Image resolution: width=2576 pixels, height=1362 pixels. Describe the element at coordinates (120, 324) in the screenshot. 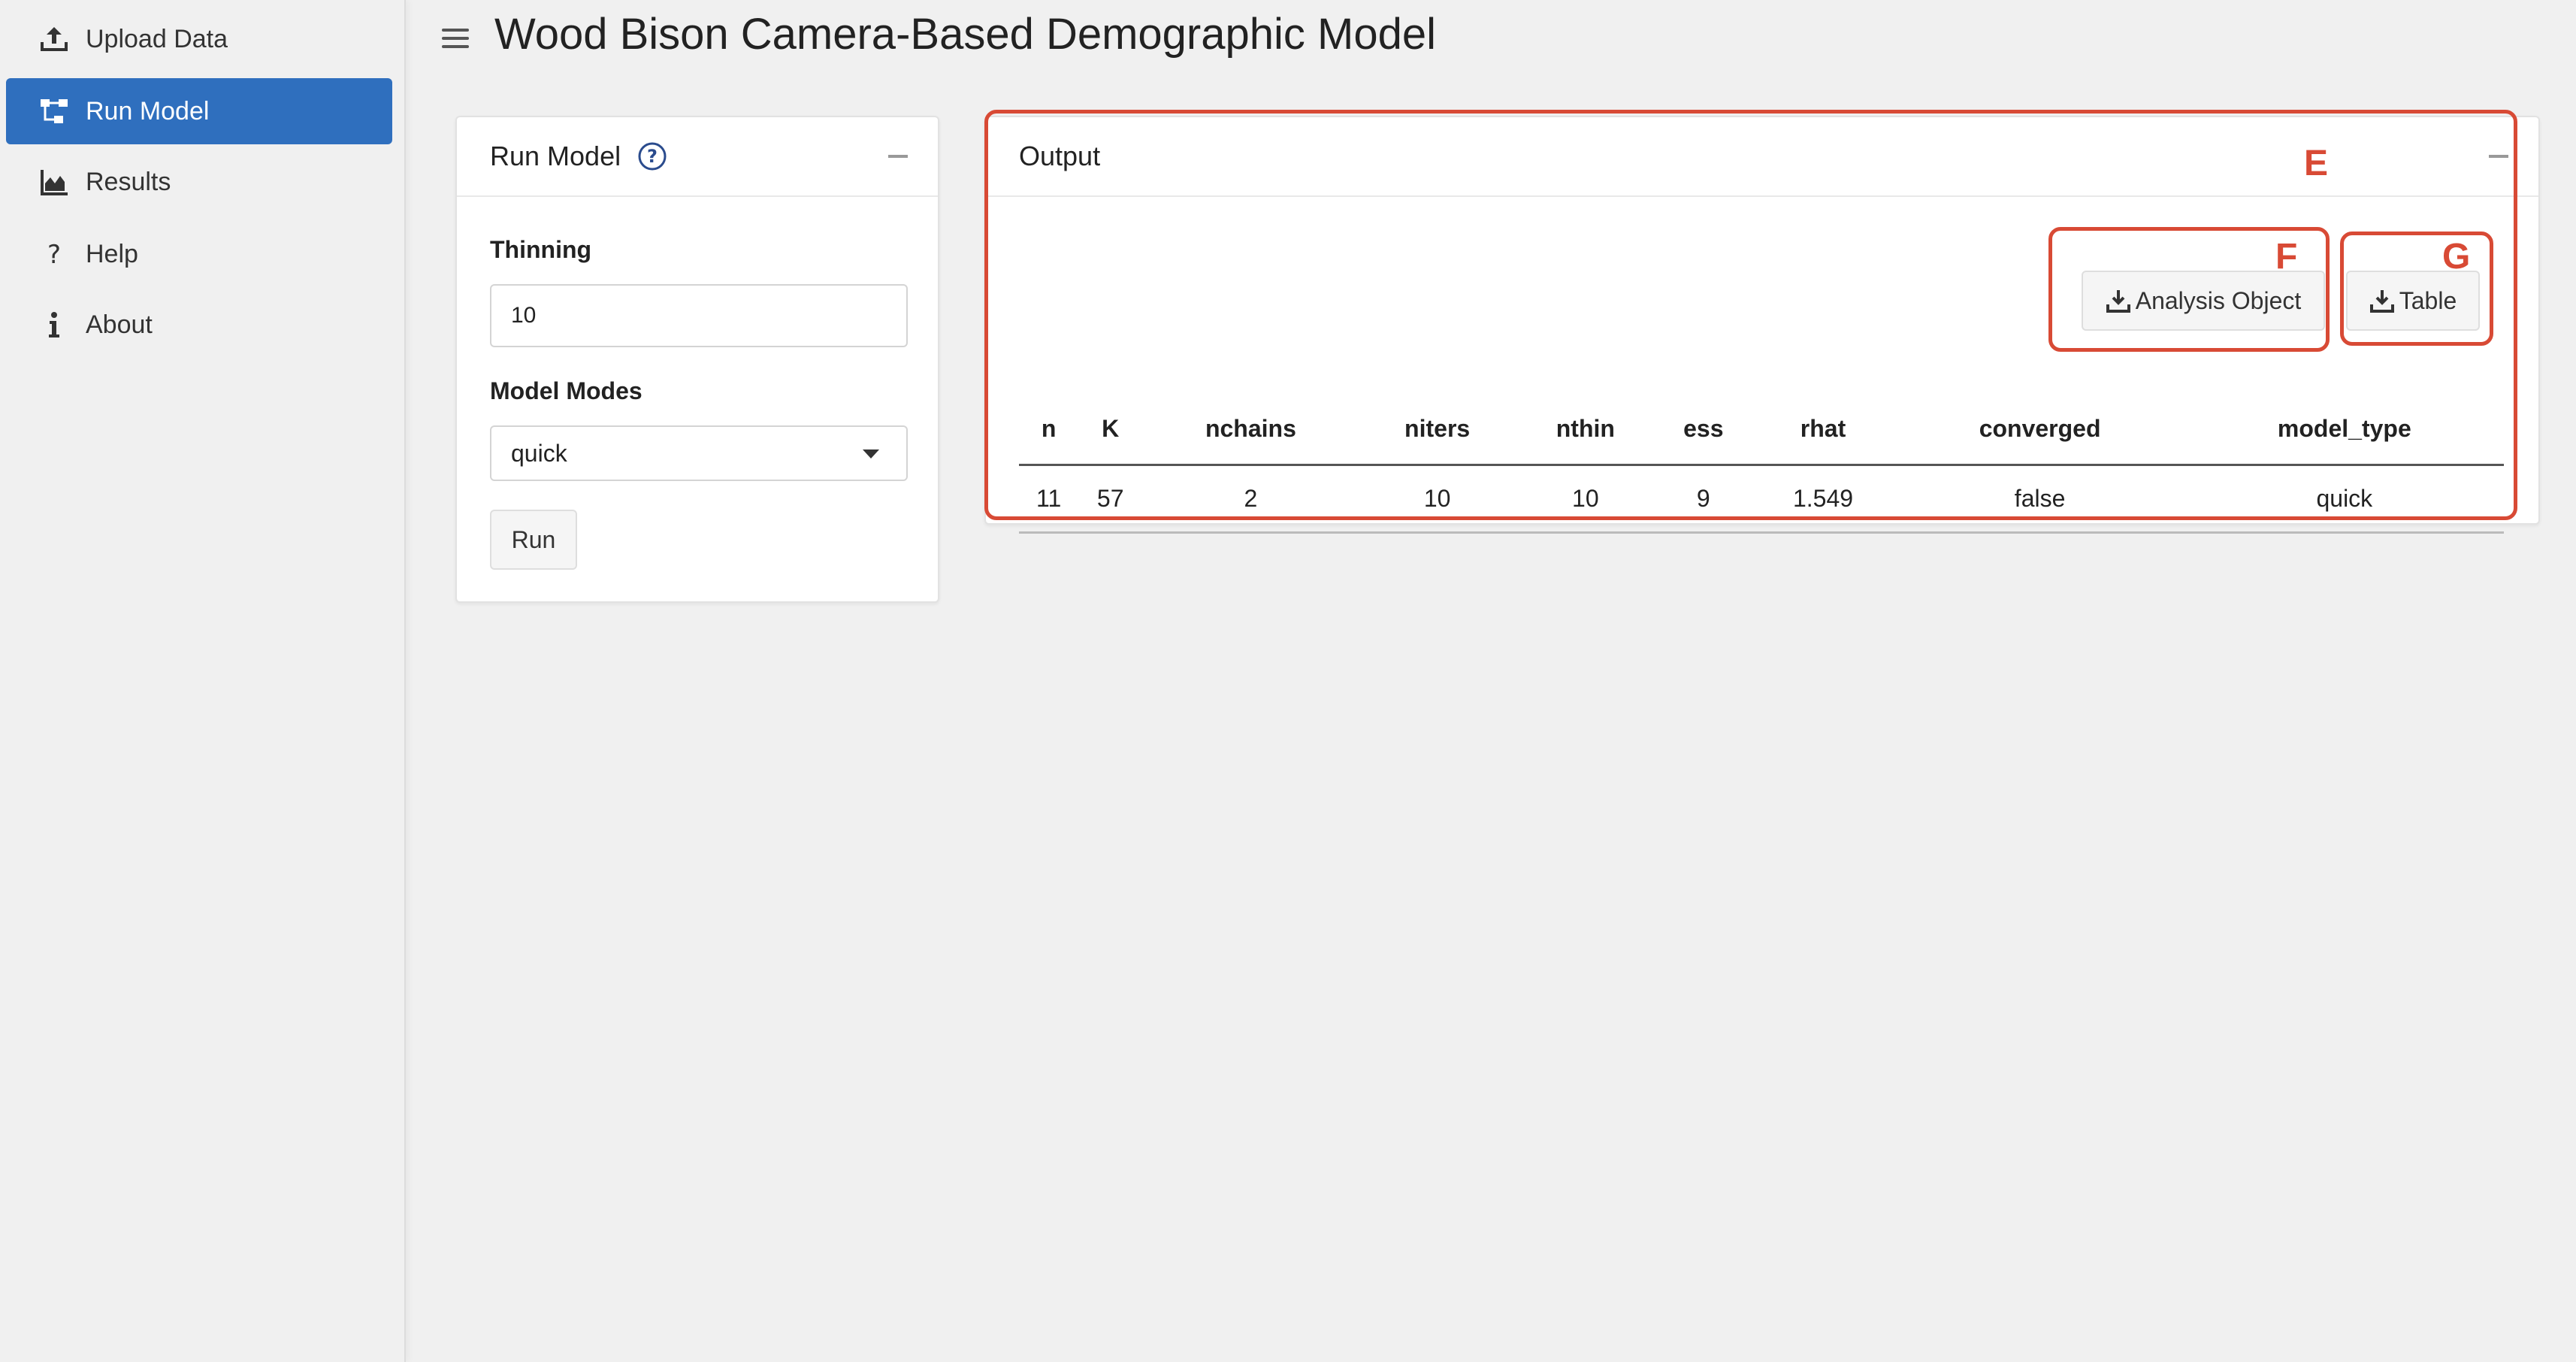

I see `sidebar-item-label: About` at that location.